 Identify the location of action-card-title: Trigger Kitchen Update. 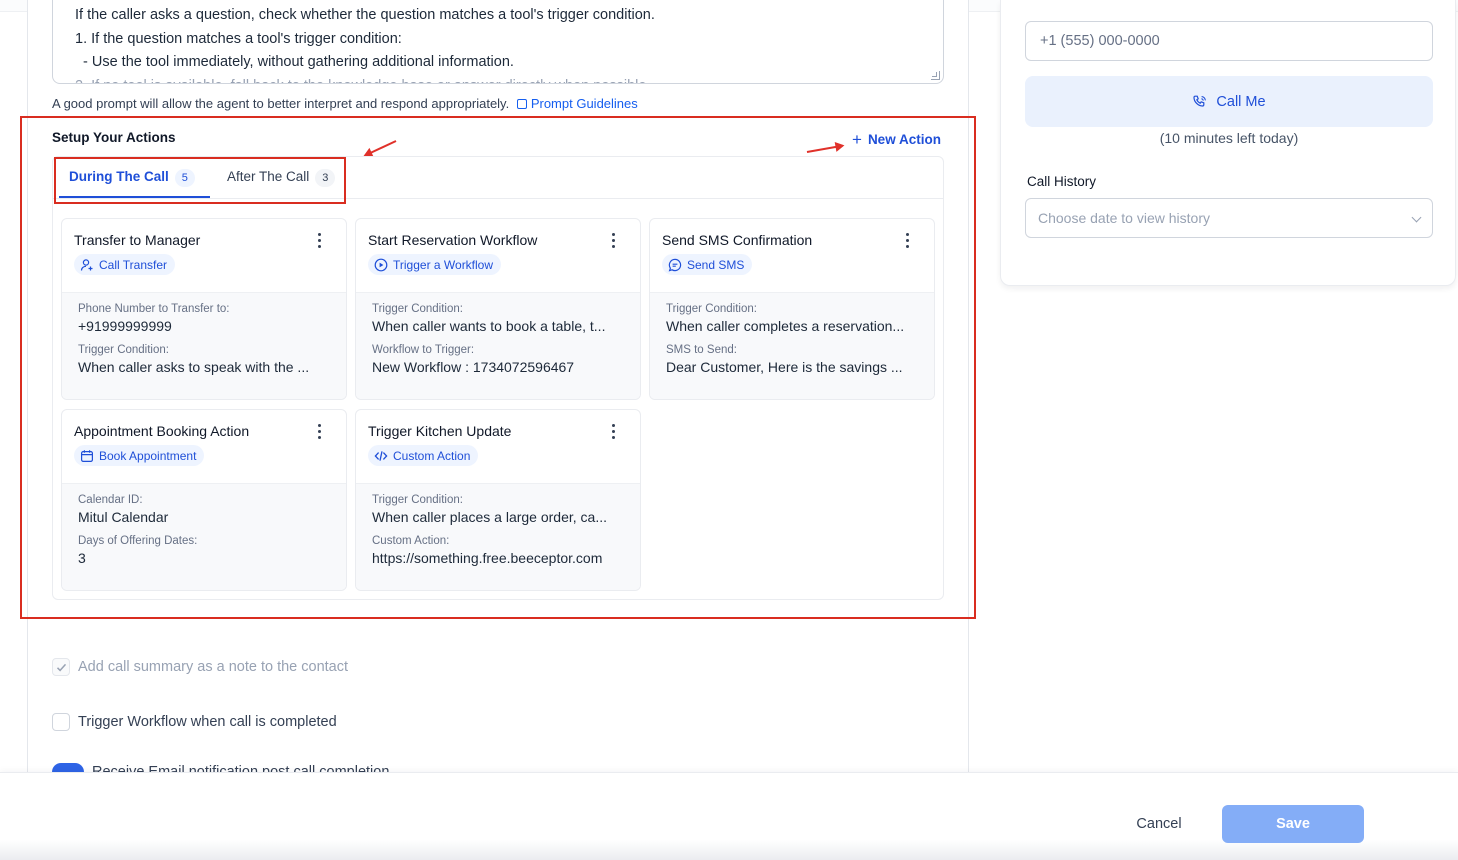
(440, 431).